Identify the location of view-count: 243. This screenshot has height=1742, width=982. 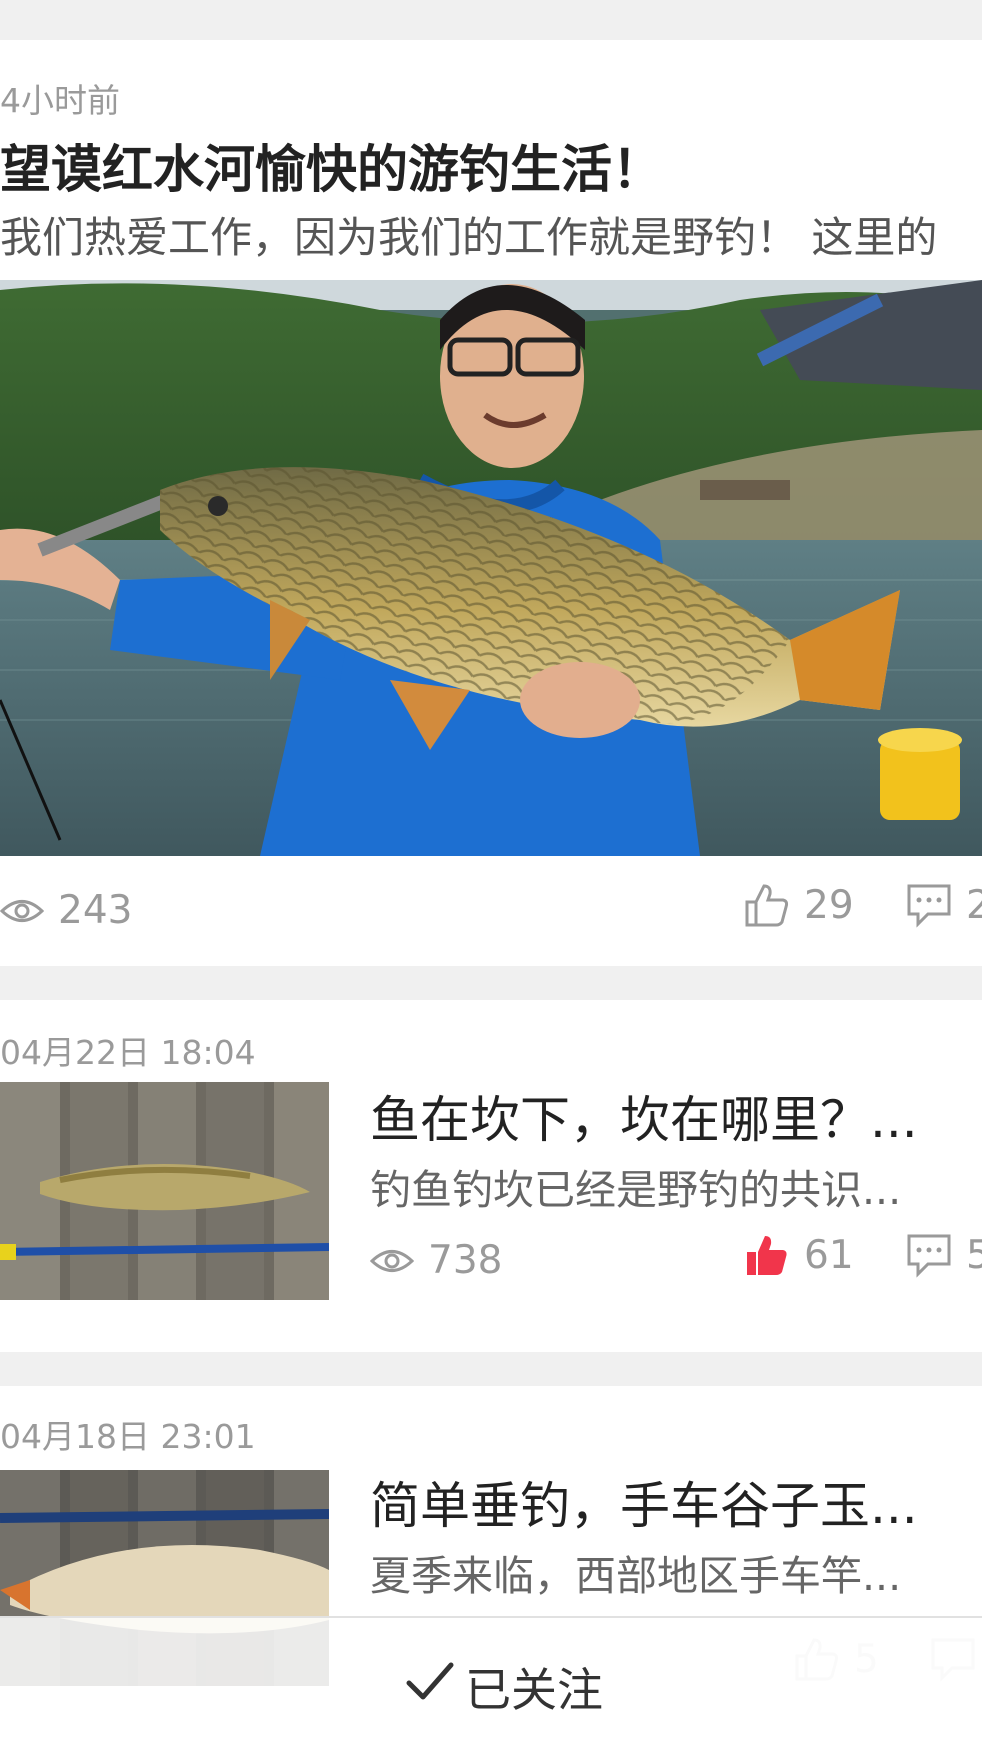
(66, 910).